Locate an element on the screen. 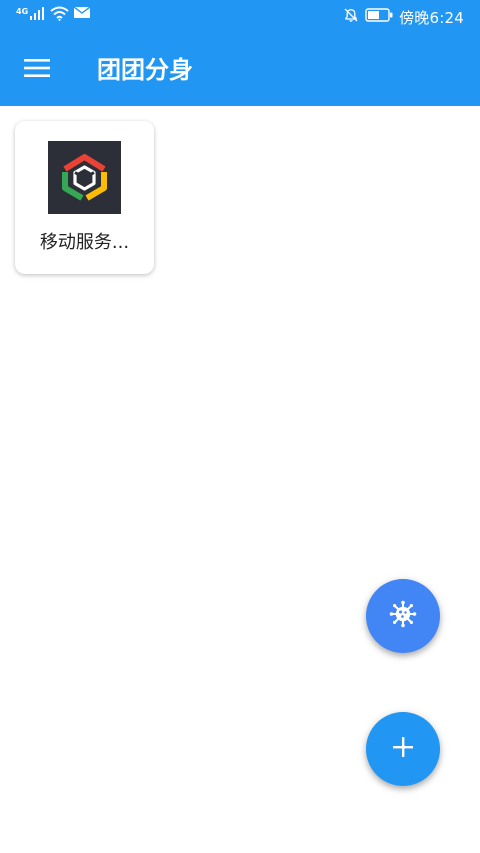 Image resolution: width=480 pixels, height=853 pixels. status-left-group: 4G is located at coordinates (53, 15).